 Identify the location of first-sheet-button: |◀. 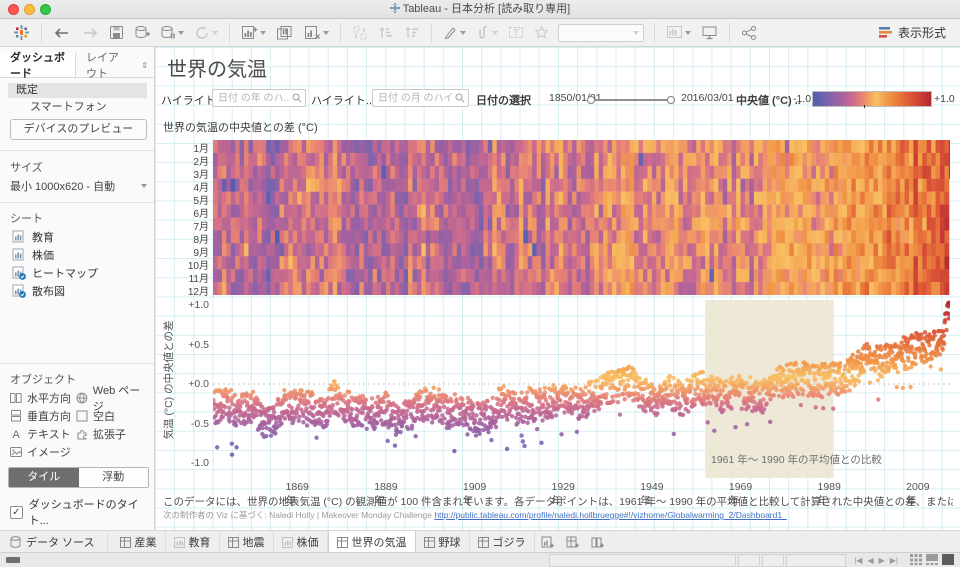
(858, 560).